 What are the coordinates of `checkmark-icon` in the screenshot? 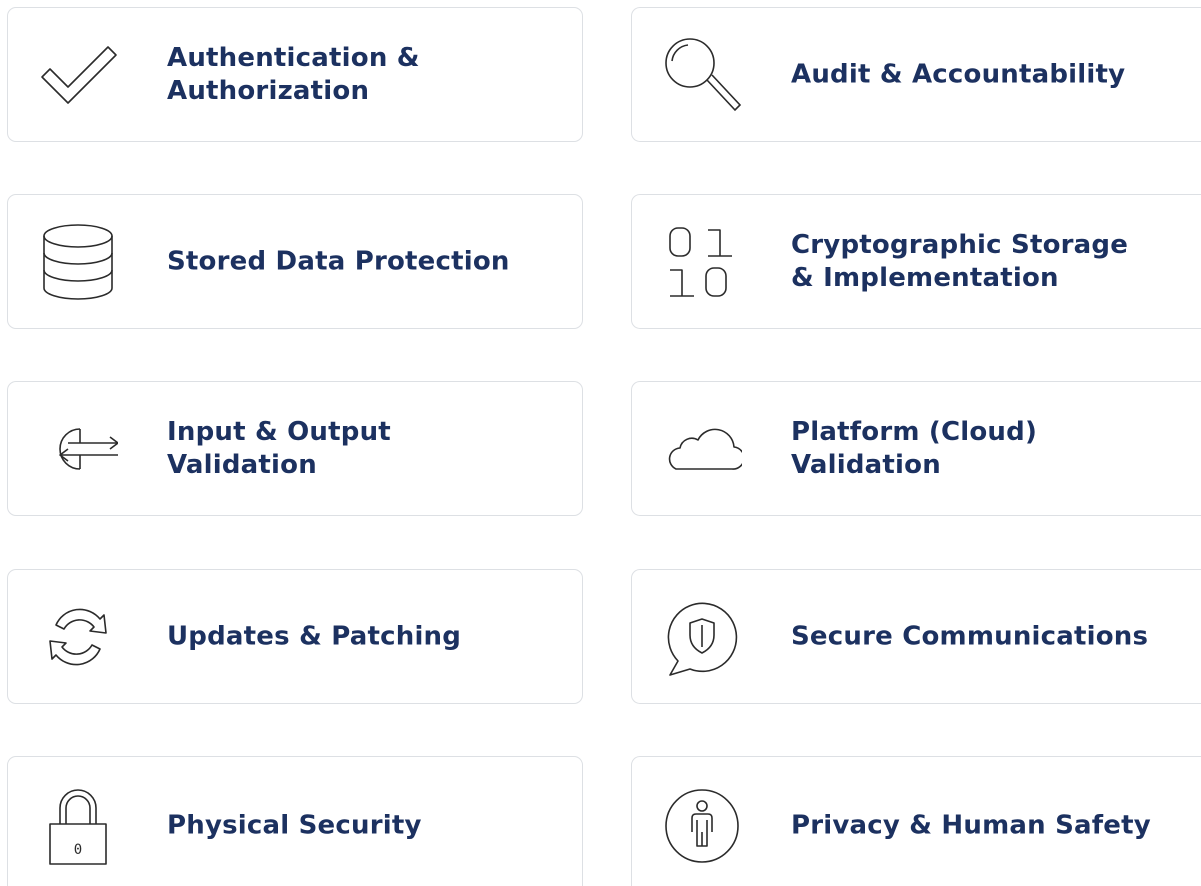 It's located at (78, 75).